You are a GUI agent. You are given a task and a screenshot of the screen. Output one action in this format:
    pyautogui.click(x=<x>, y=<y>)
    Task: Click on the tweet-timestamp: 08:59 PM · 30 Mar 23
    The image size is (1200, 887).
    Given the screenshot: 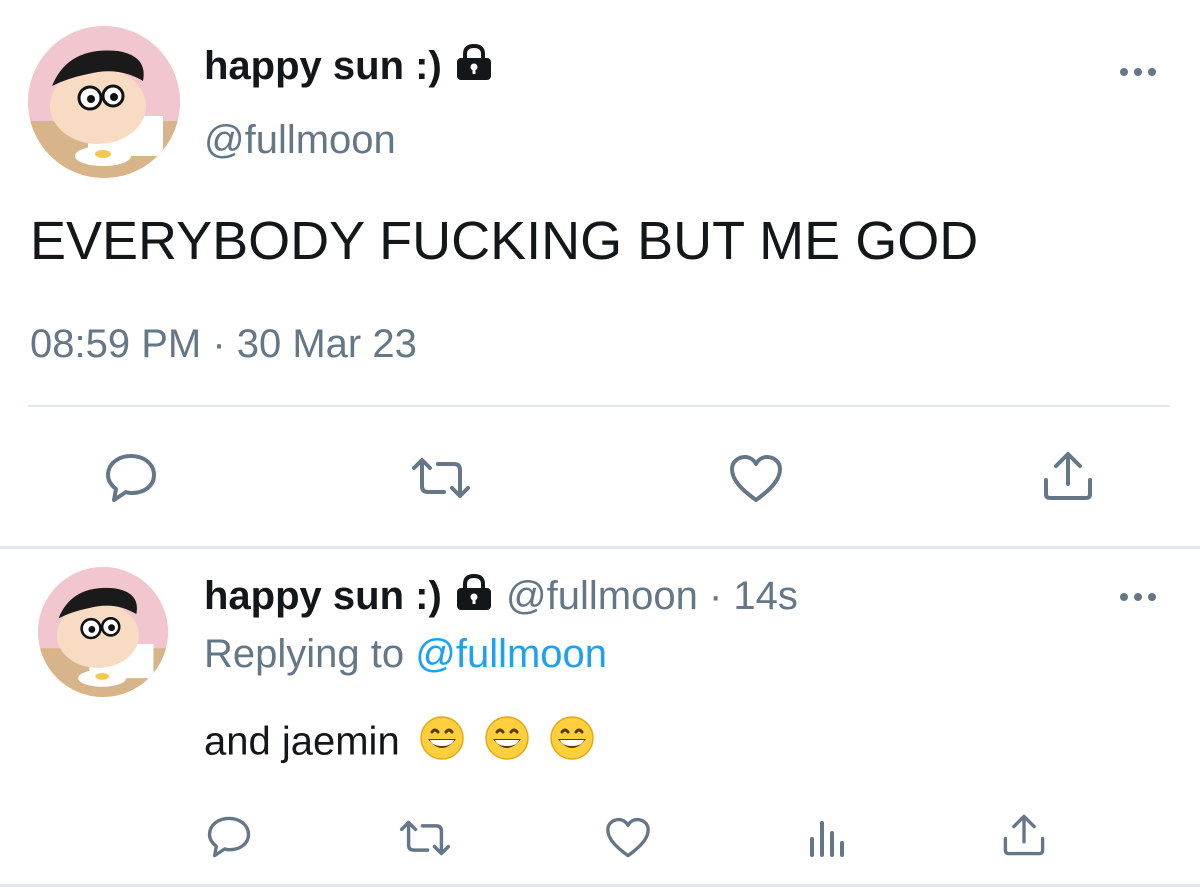 What is the action you would take?
    pyautogui.click(x=223, y=344)
    